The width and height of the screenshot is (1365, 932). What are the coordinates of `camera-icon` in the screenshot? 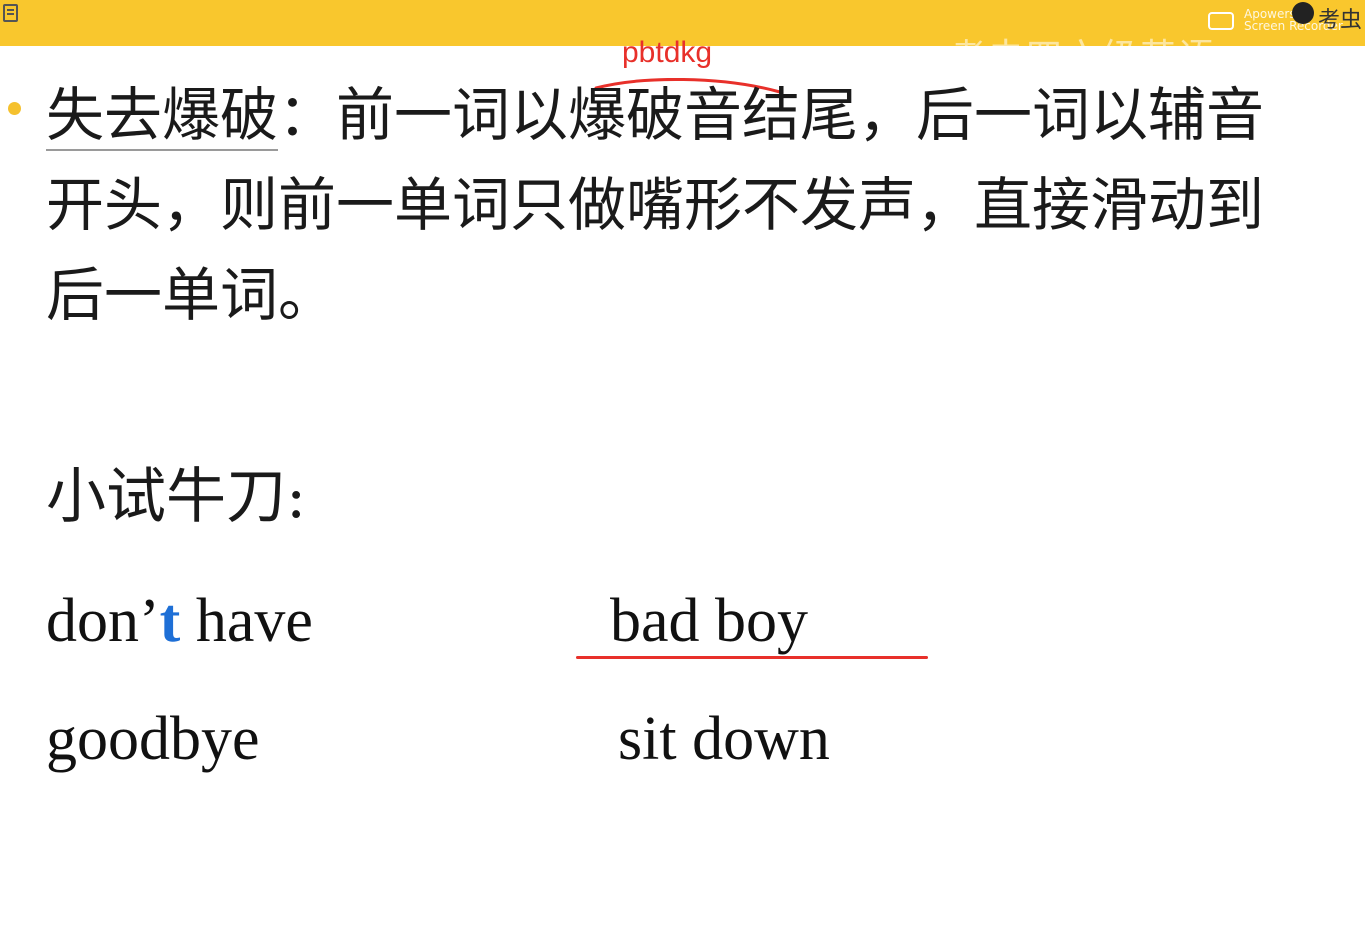 It's located at (1221, 21).